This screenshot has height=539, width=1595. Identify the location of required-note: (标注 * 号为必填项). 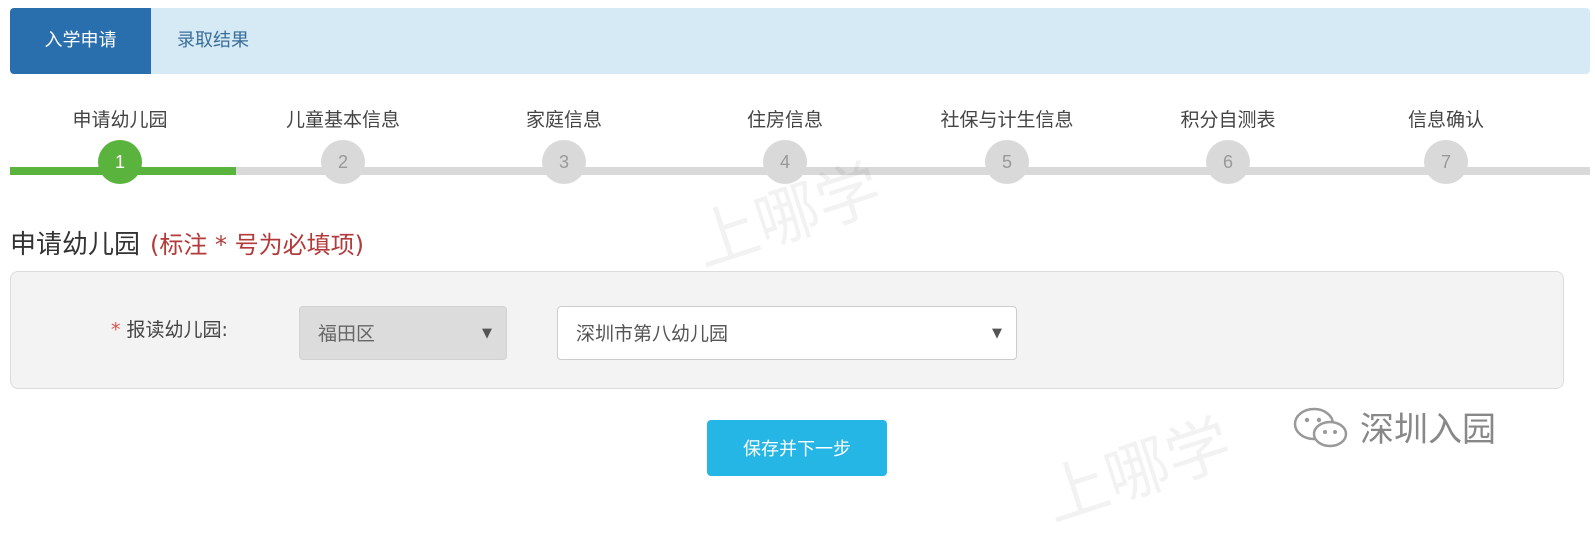
(257, 245).